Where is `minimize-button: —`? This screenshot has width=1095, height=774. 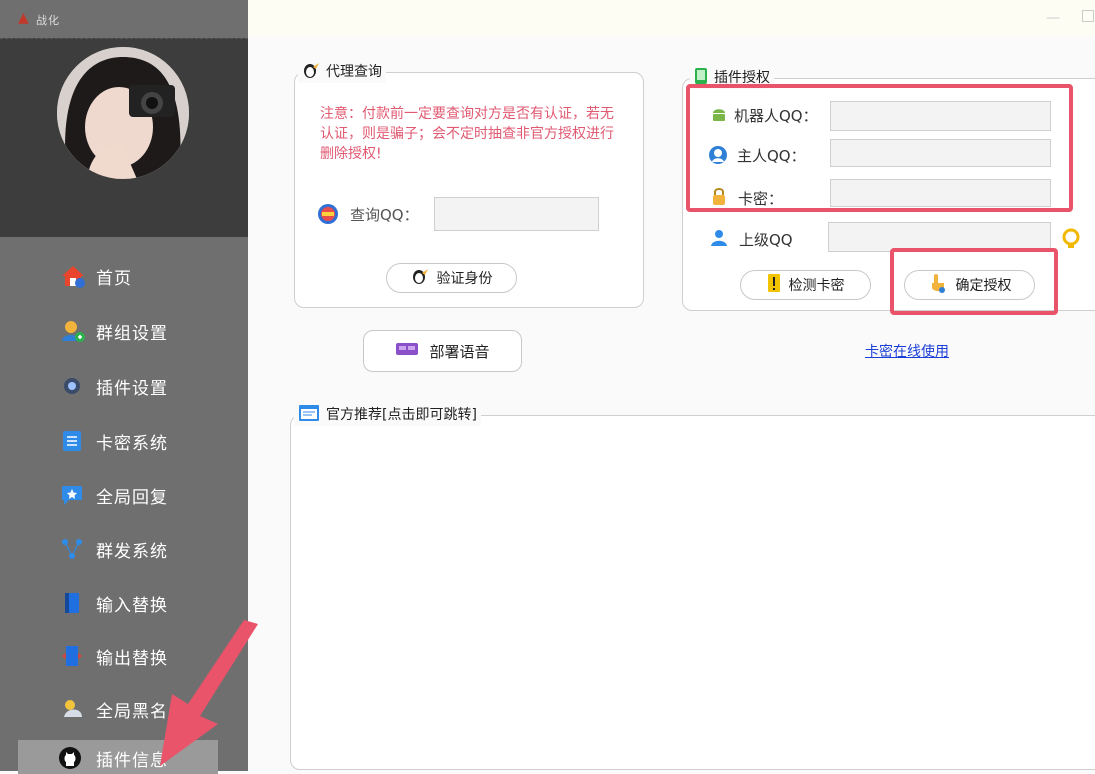
minimize-button: — is located at coordinates (1053, 18).